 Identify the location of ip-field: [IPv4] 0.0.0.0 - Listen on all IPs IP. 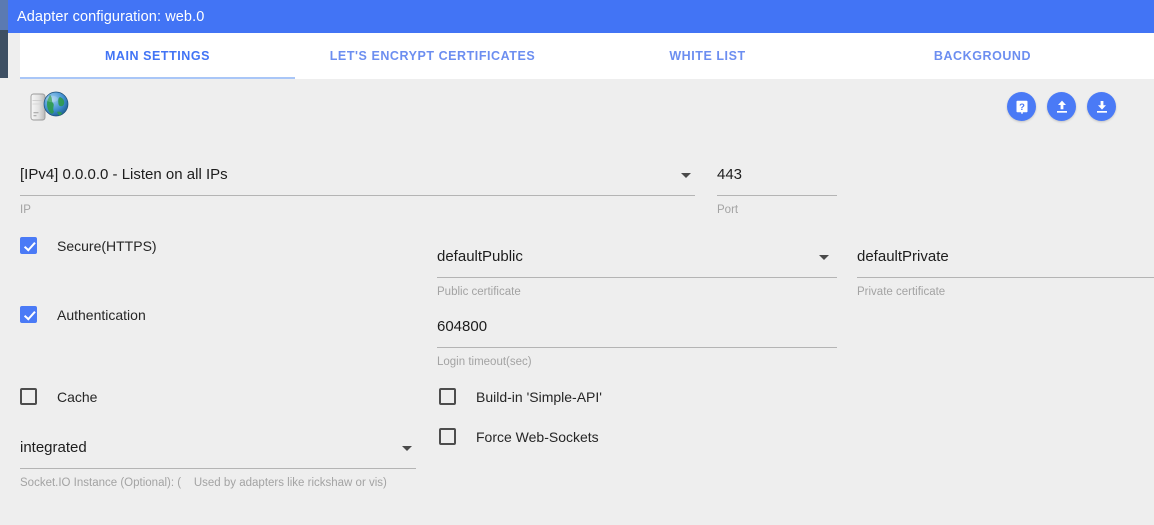
(357, 190).